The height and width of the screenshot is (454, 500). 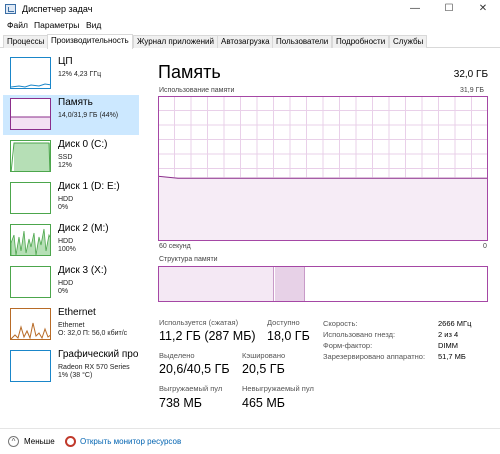 I want to click on sidebar-item-name: Диск 1 (D: E:), so click(x=89, y=186).